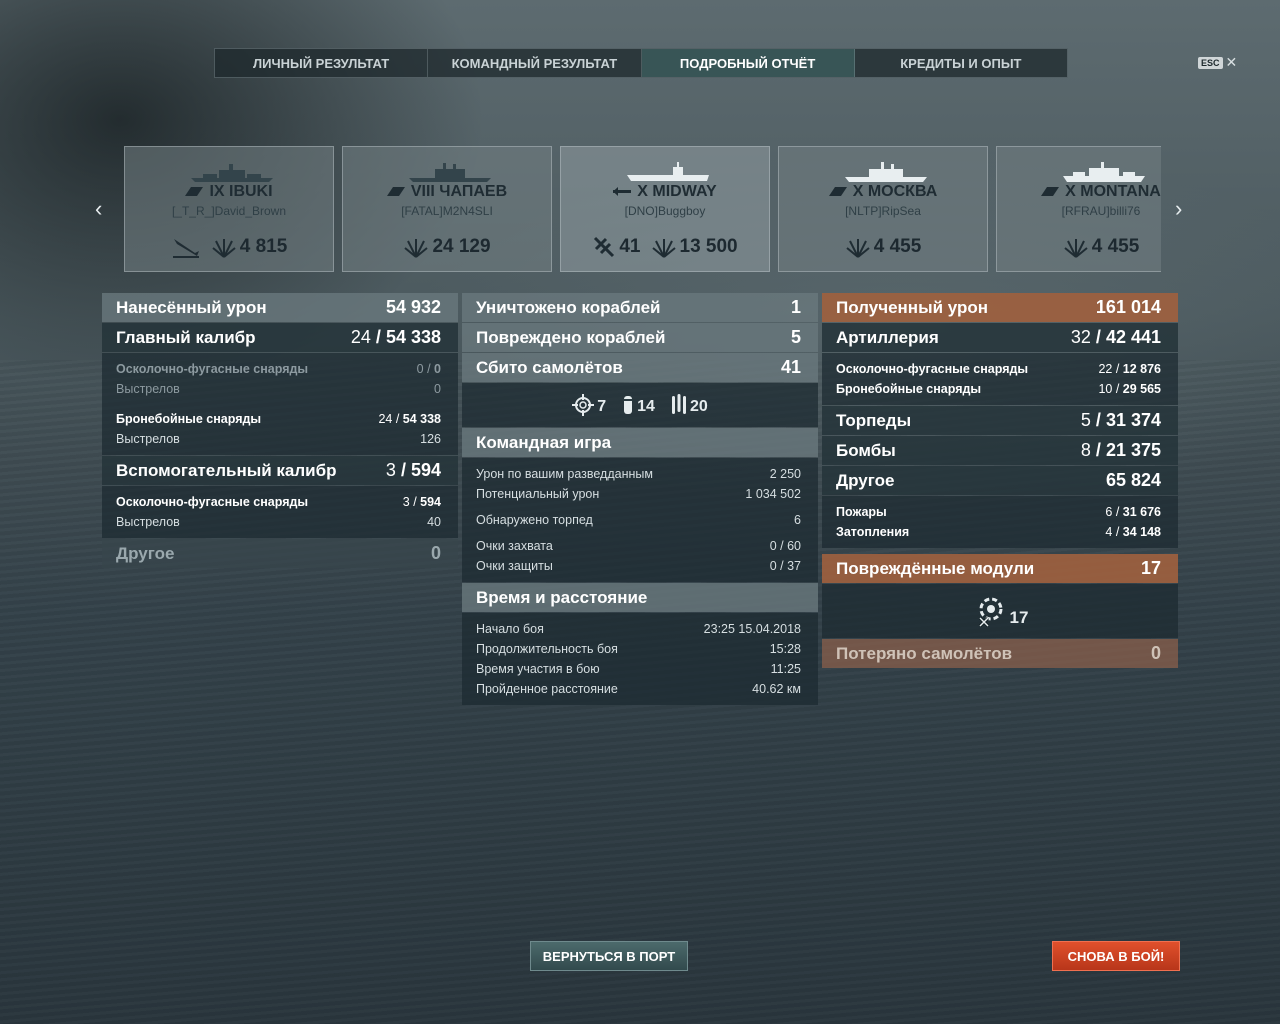 Image resolution: width=1280 pixels, height=1024 pixels. Describe the element at coordinates (459, 191) in the screenshot. I see `ship-name: VIII ЧАПАЕВ` at that location.